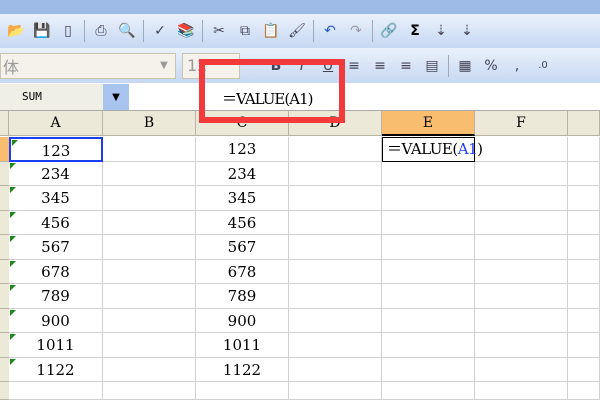 The image size is (600, 400). What do you see at coordinates (432, 66) in the screenshot?
I see `merge-center-icon: ▤` at bounding box center [432, 66].